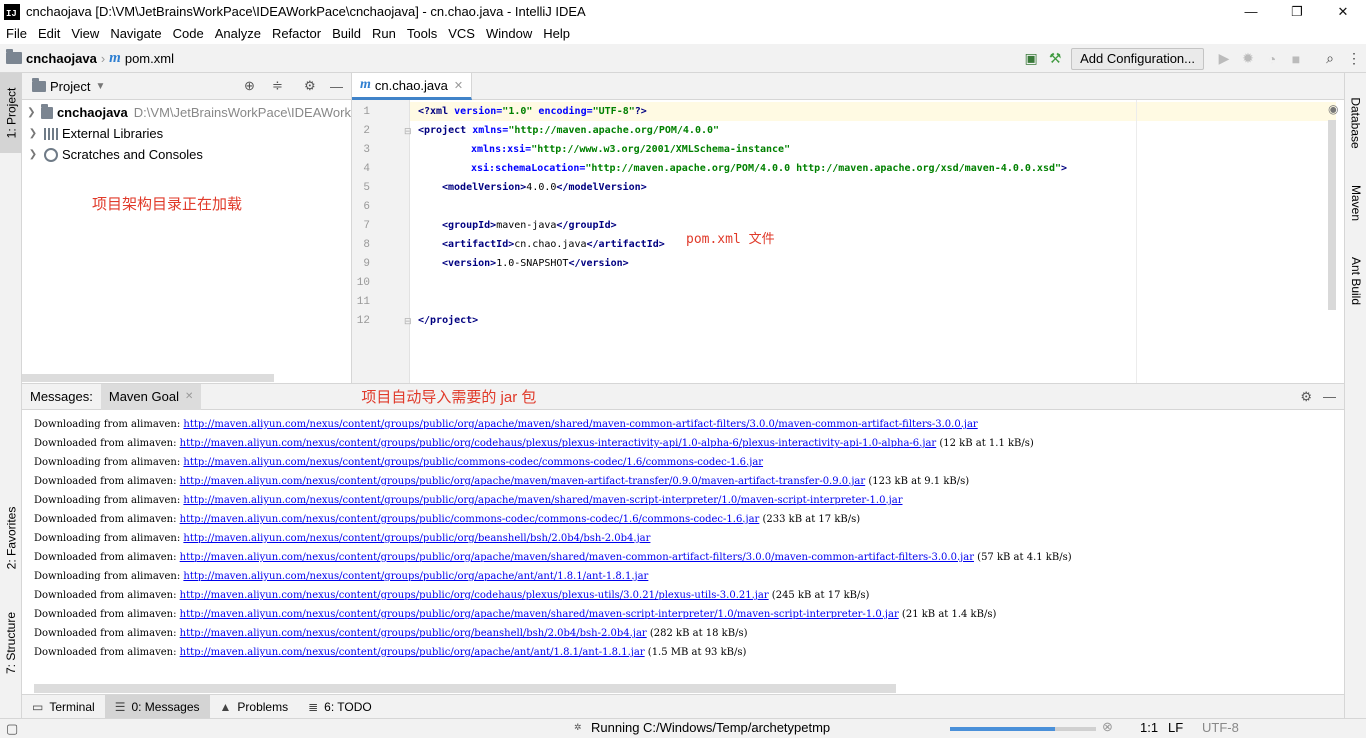 The height and width of the screenshot is (738, 1366). I want to click on tab-messages: ☰ 0: Messages, so click(157, 706).